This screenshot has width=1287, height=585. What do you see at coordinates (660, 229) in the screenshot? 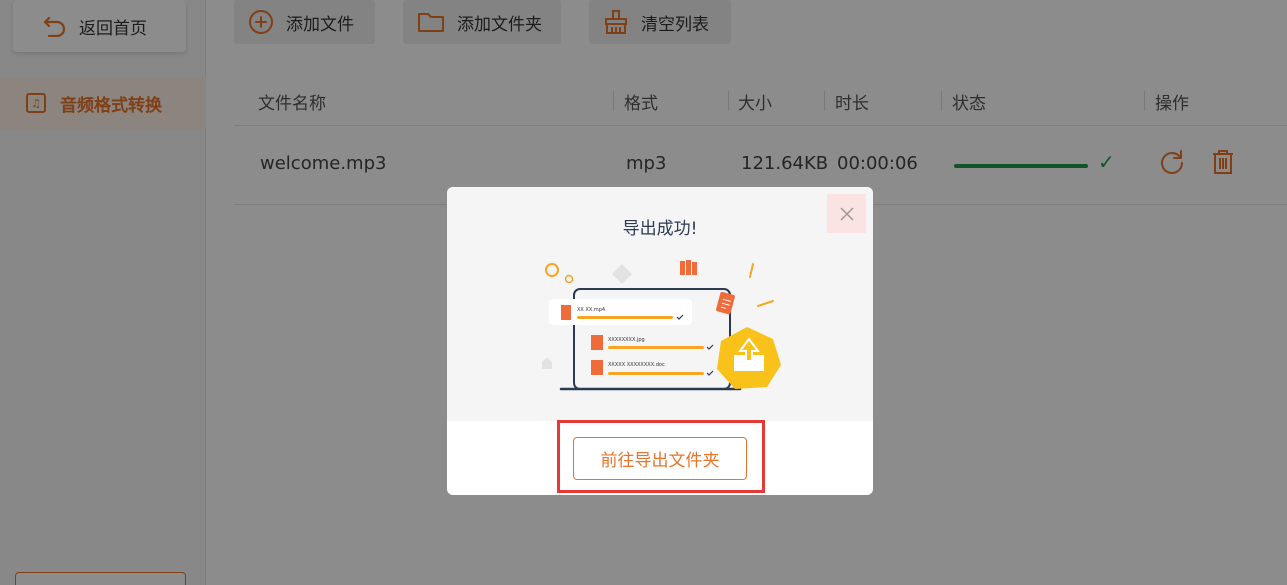
I see `dialog-title: 导出成功!` at bounding box center [660, 229].